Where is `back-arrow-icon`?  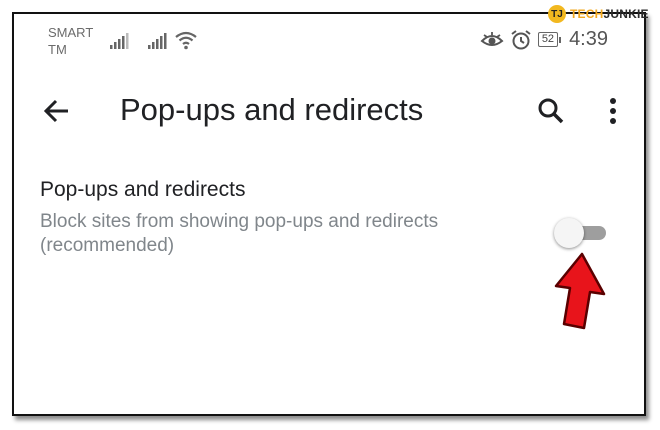 back-arrow-icon is located at coordinates (57, 111).